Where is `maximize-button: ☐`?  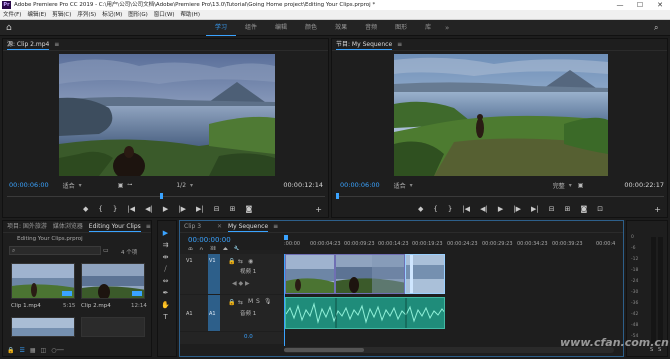
maximize-button: ☐ is located at coordinates (640, 5).